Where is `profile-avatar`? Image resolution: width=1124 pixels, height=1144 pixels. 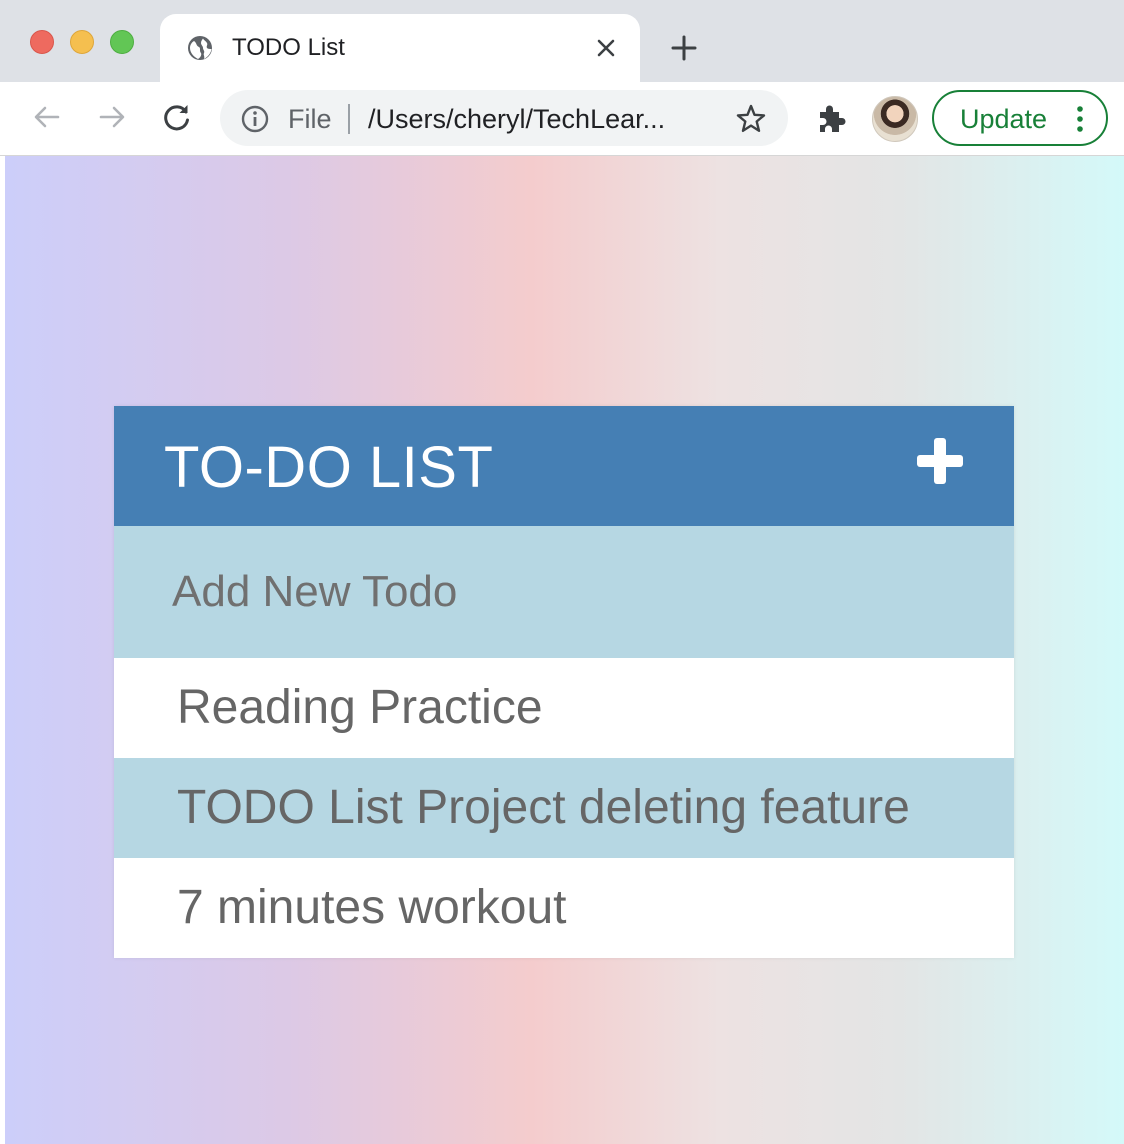 profile-avatar is located at coordinates (895, 119).